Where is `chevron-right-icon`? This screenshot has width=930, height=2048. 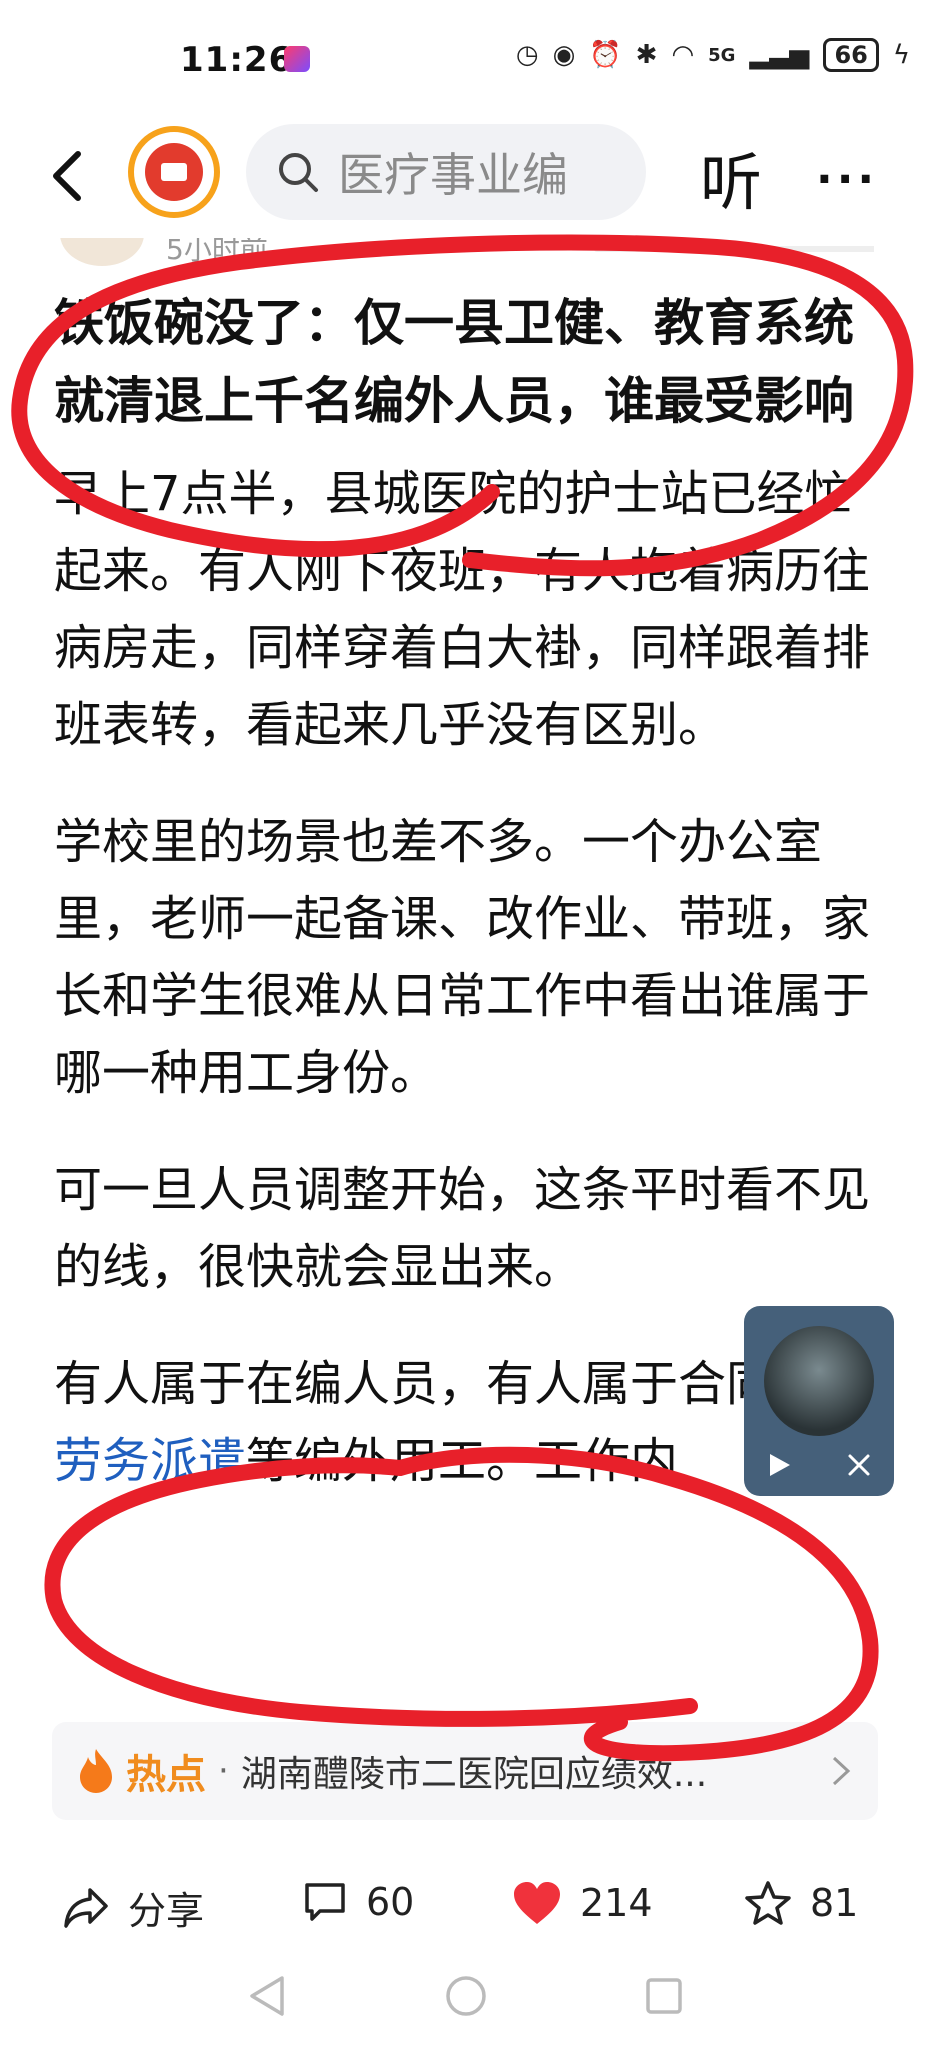 chevron-right-icon is located at coordinates (841, 1771).